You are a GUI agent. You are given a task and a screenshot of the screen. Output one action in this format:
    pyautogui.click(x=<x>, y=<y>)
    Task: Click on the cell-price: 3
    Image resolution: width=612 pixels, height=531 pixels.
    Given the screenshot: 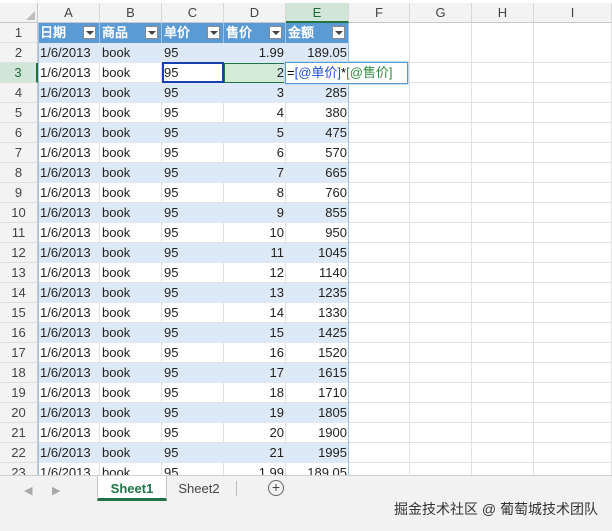 What is the action you would take?
    pyautogui.click(x=255, y=93)
    